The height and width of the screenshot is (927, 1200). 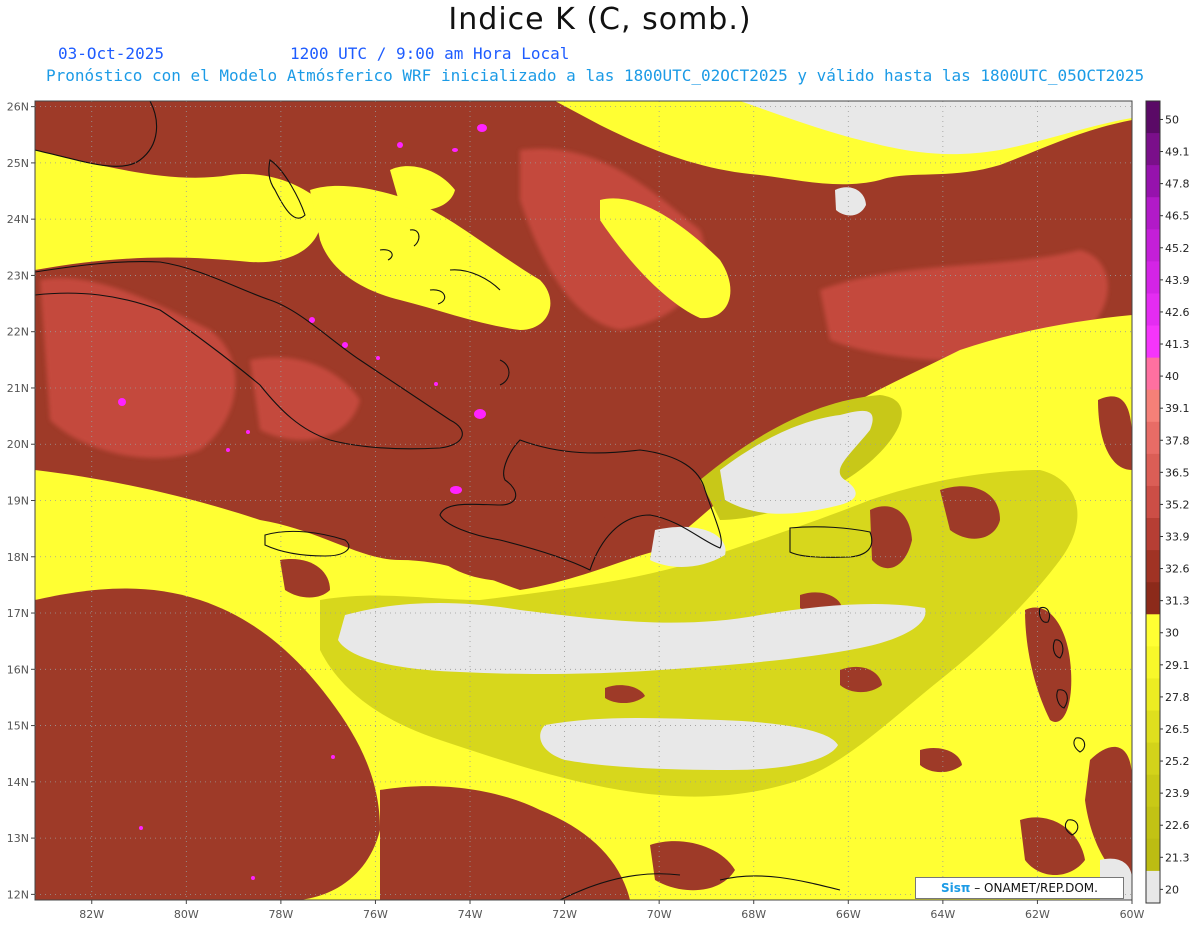 What do you see at coordinates (1177, 857) in the screenshot?
I see `colorbar-label: 21.3` at bounding box center [1177, 857].